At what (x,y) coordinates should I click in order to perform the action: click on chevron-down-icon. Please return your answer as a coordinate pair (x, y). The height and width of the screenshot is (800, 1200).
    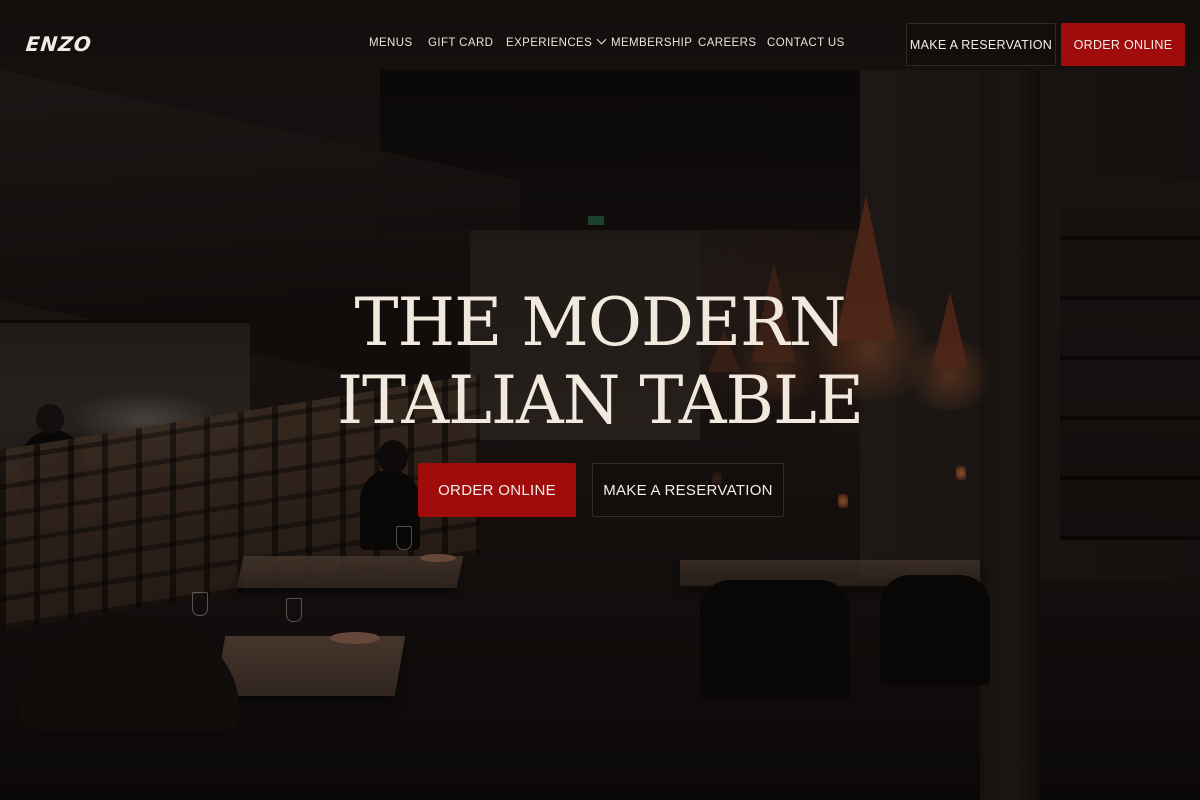
    Looking at the image, I should click on (601, 39).